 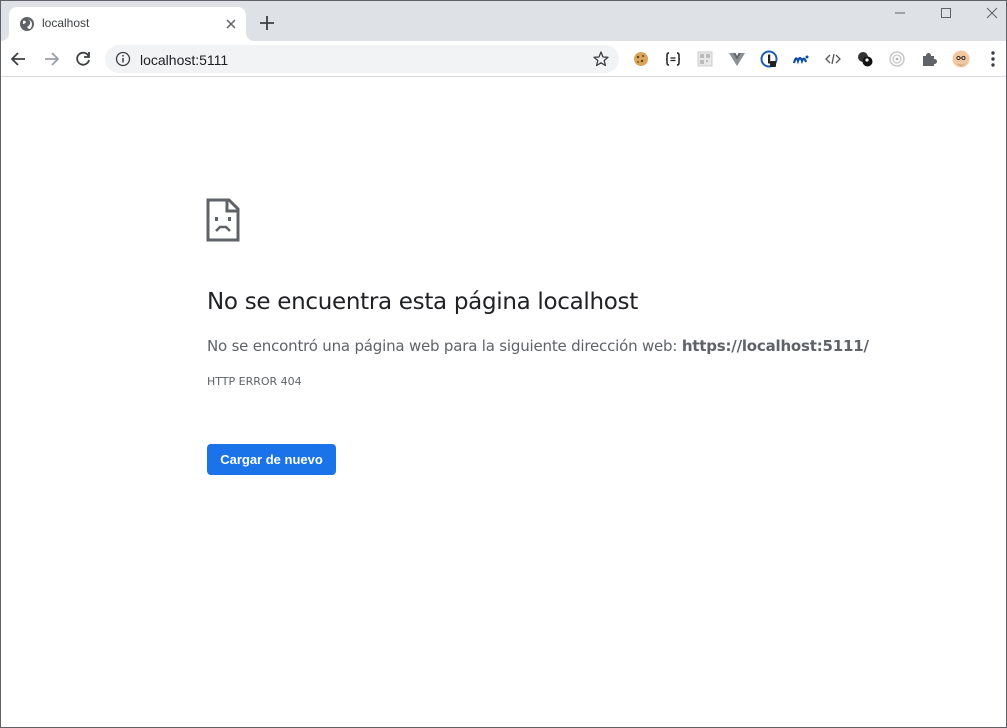 What do you see at coordinates (123, 59) in the screenshot?
I see `info-icon` at bounding box center [123, 59].